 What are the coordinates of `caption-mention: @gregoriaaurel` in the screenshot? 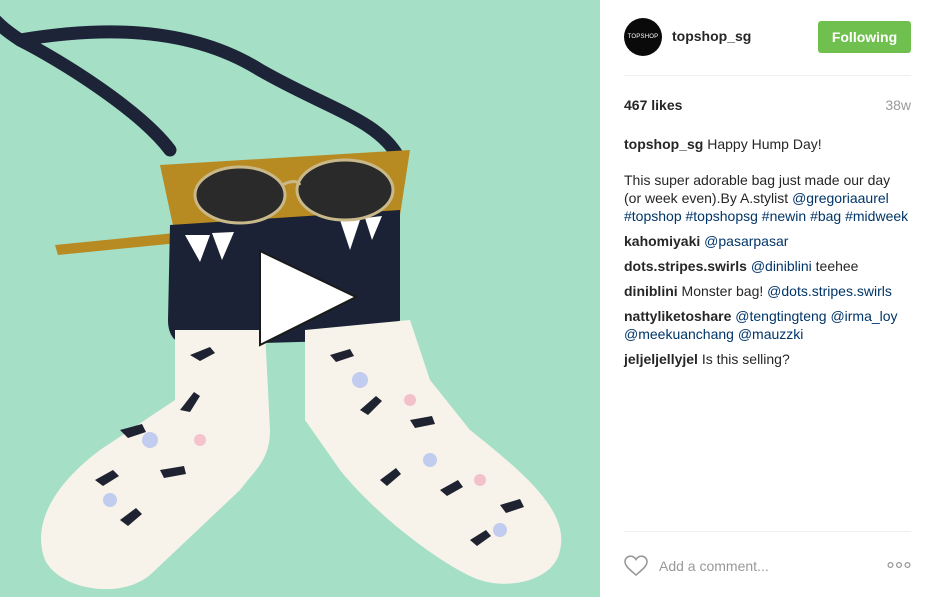 It's located at (840, 198).